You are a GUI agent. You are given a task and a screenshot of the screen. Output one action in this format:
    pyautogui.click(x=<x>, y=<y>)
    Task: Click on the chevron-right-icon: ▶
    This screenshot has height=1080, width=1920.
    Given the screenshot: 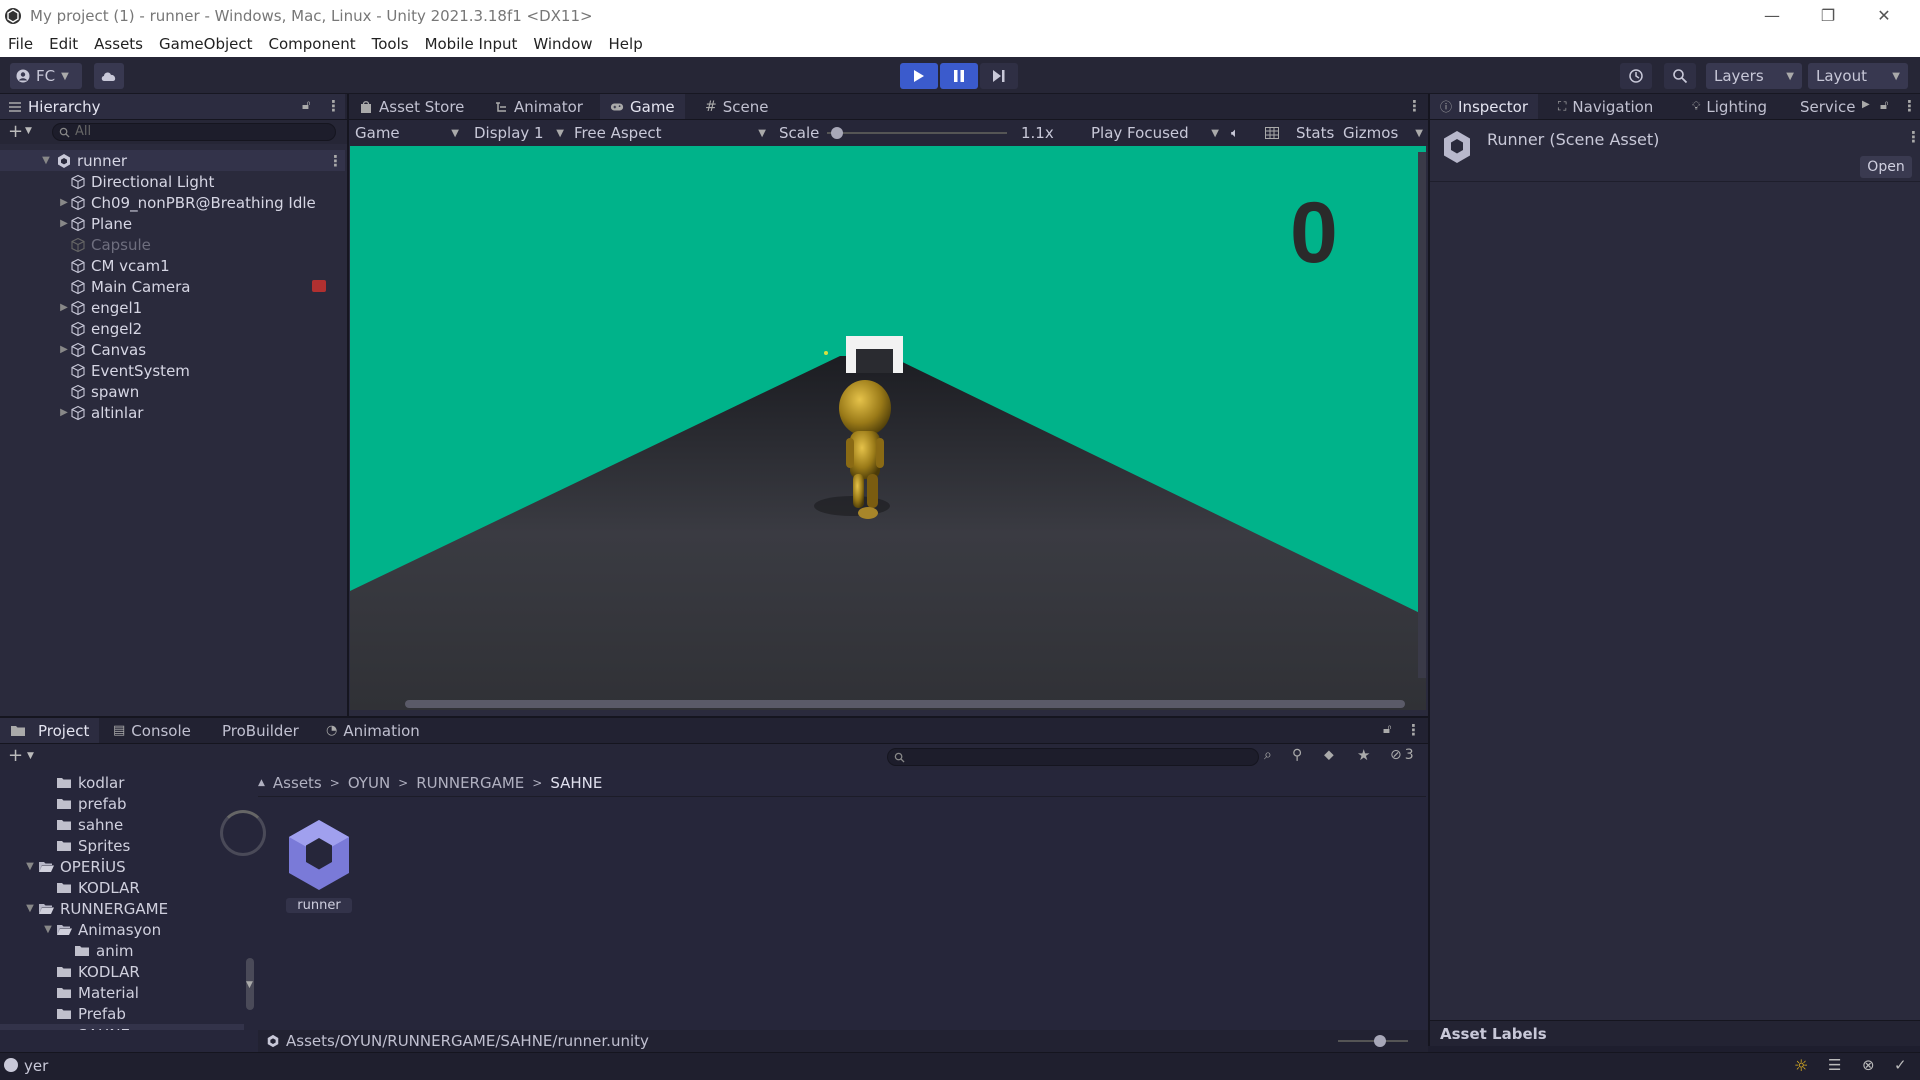 What is the action you would take?
    pyautogui.click(x=1866, y=104)
    